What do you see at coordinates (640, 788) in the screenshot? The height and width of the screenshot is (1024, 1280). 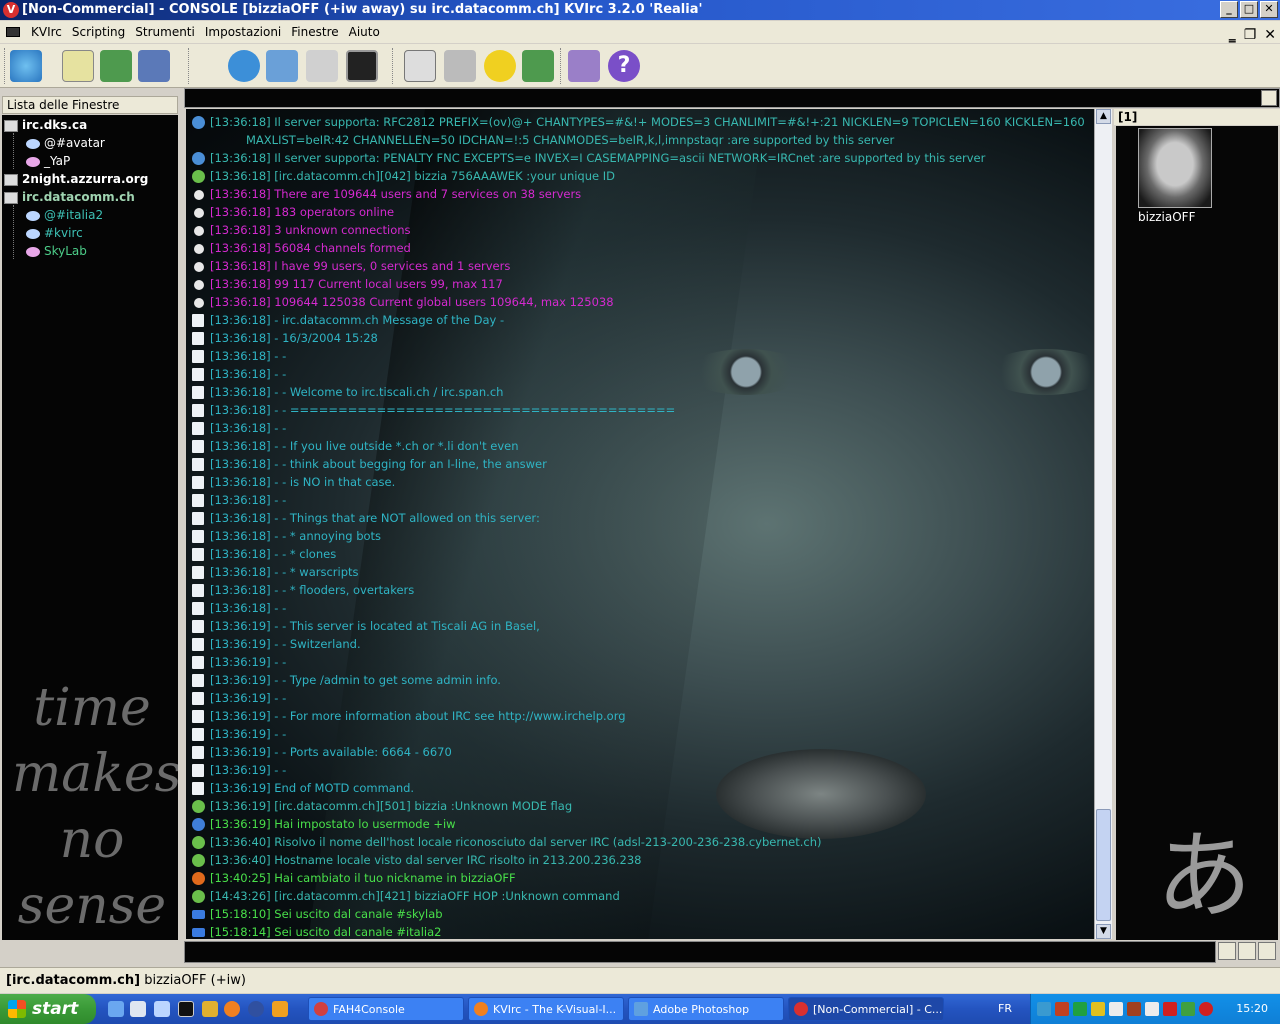 I see `console-line: [13:36:19] End of MOTD command.` at bounding box center [640, 788].